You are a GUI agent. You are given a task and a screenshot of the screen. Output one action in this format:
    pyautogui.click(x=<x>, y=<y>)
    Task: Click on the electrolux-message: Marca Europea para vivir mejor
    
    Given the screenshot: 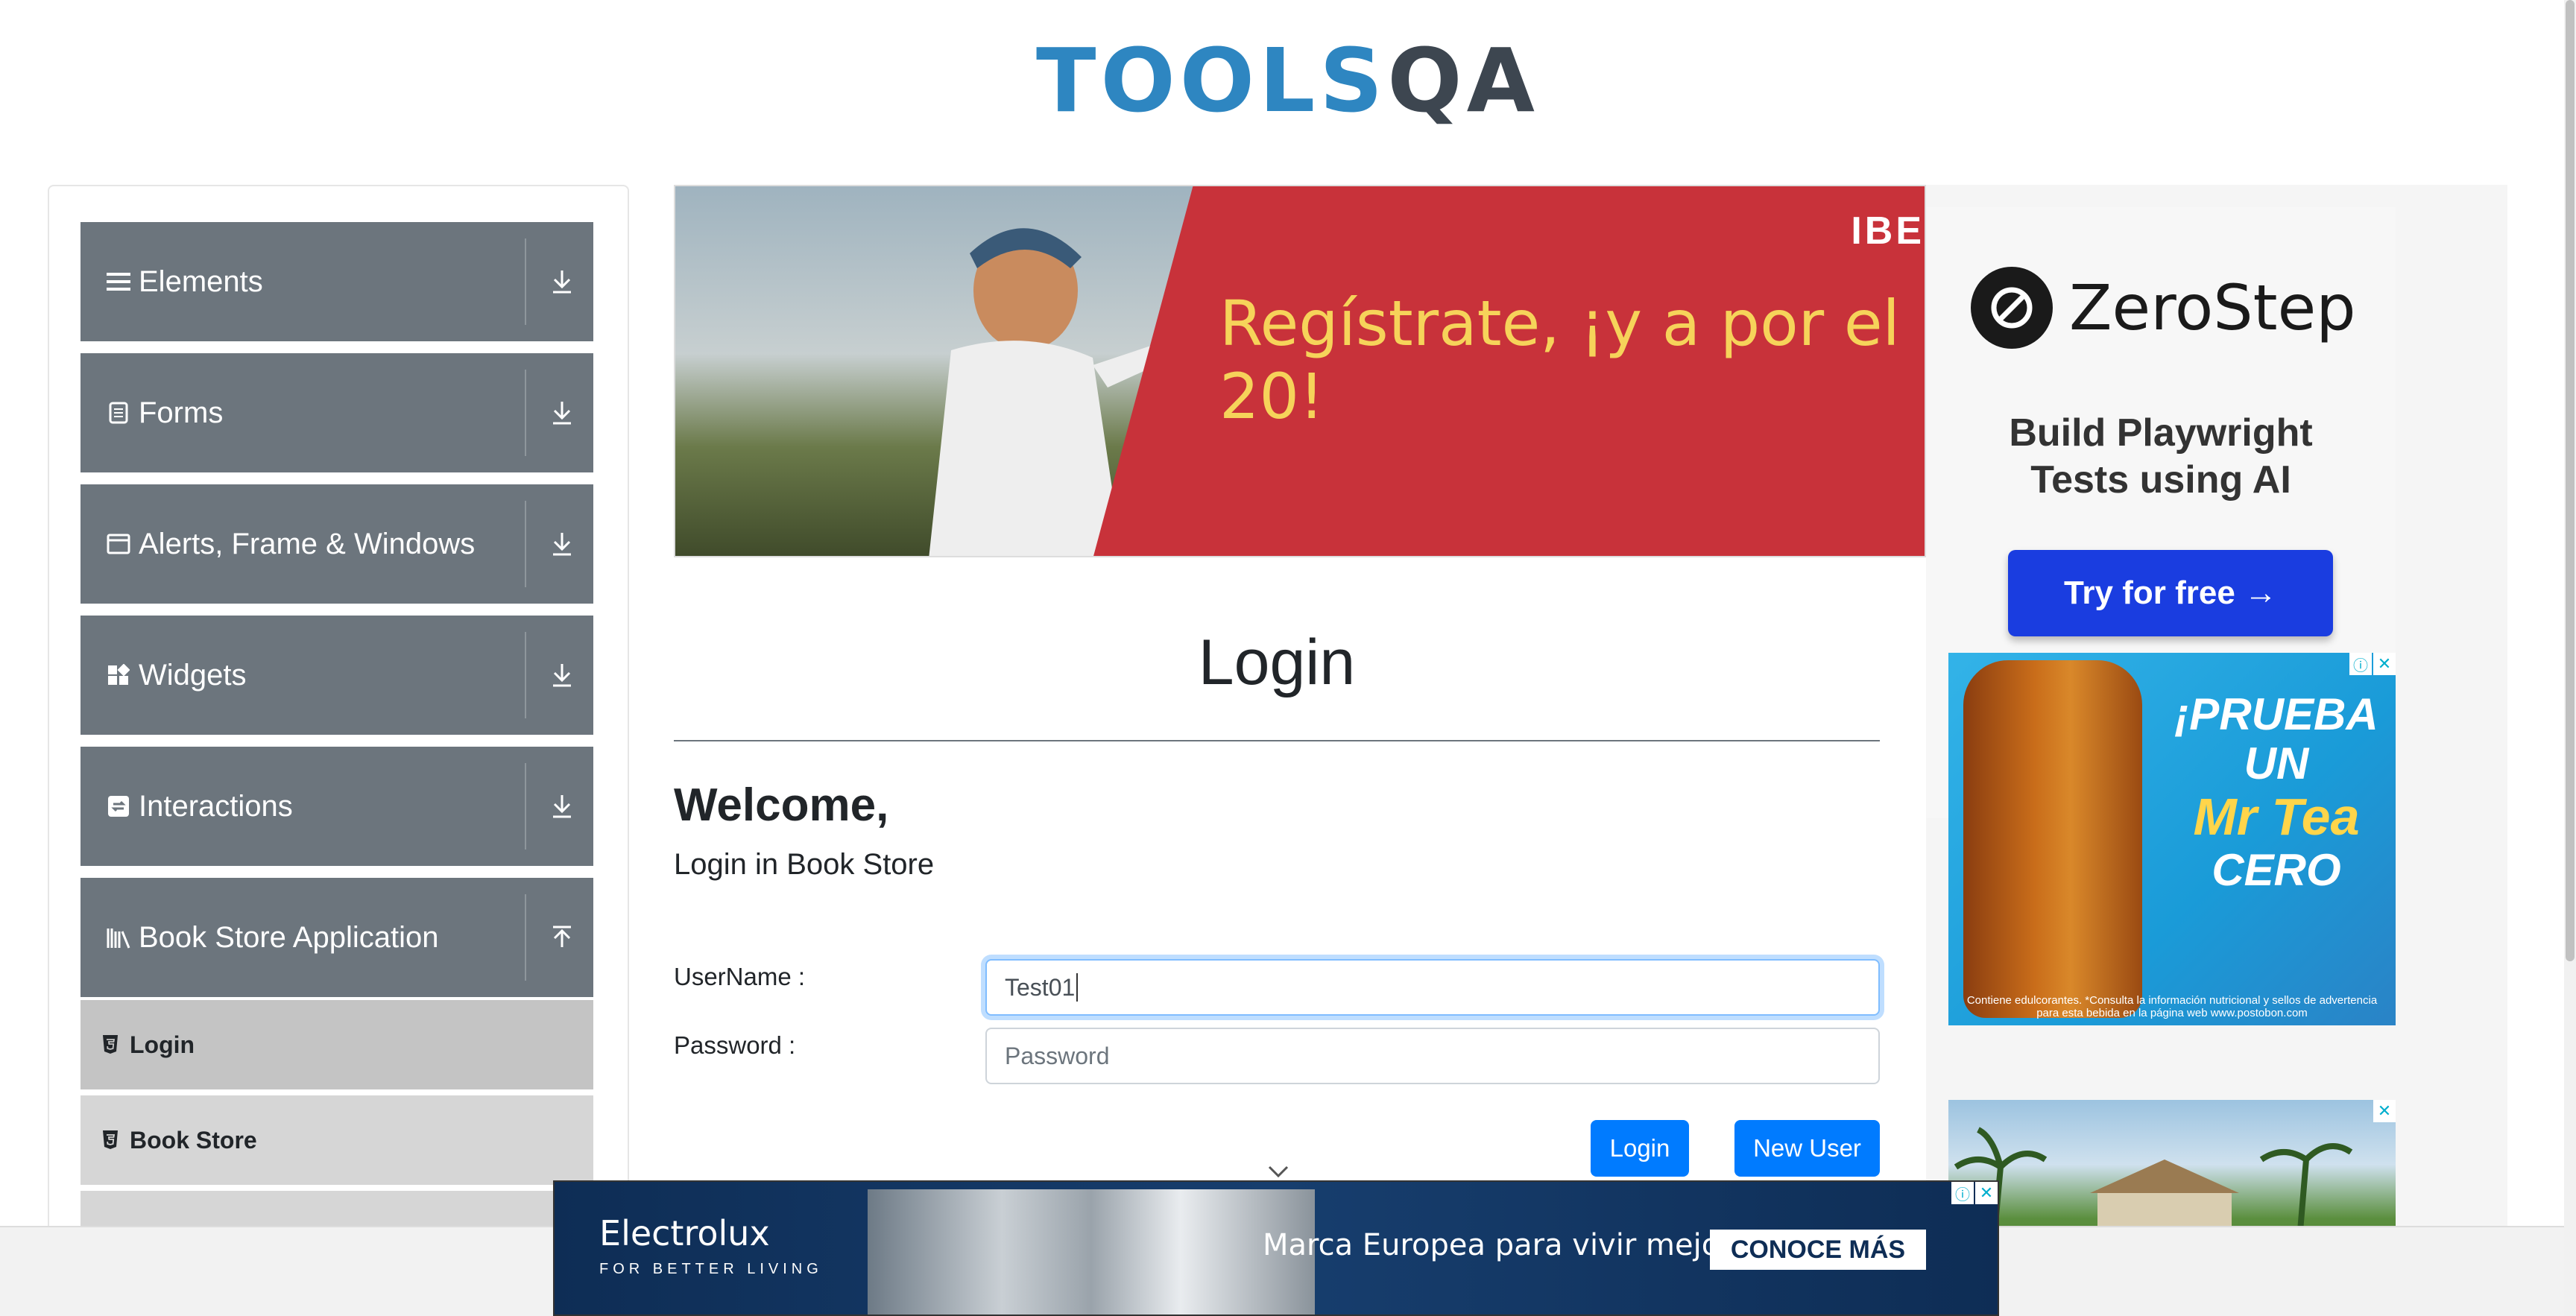 What is the action you would take?
    pyautogui.click(x=1498, y=1245)
    